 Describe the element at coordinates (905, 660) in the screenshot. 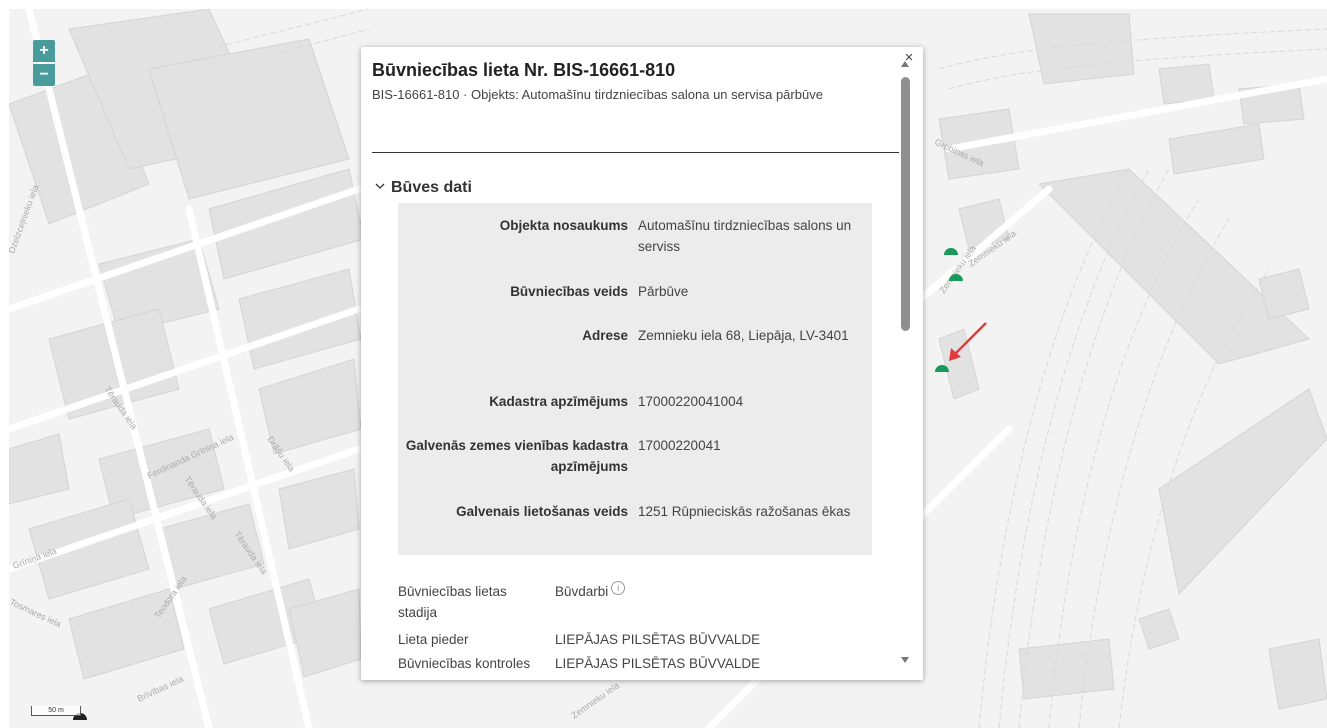

I see `scroll-down-arrow` at that location.